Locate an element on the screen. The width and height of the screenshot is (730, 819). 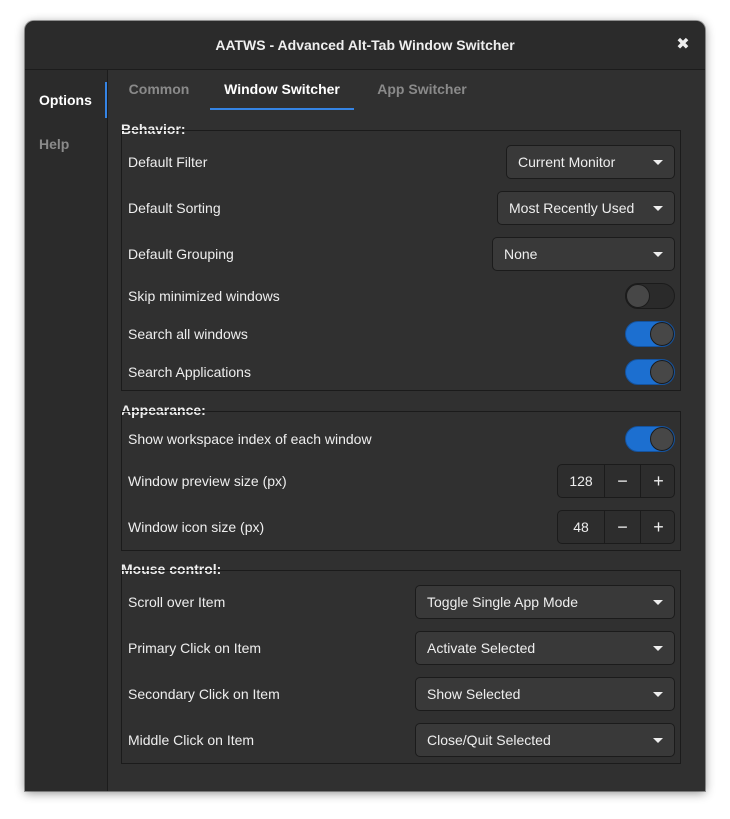
show-workspace-index-switch is located at coordinates (650, 439).